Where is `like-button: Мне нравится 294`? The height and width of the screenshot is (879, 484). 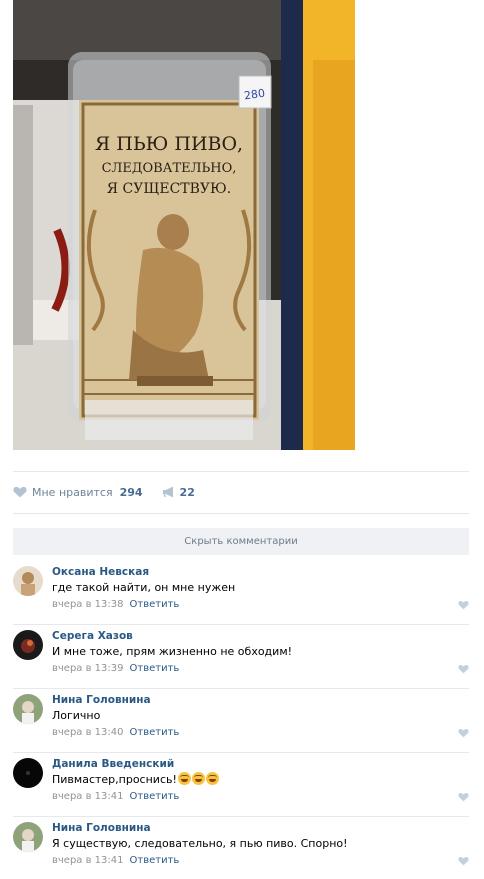
like-button: Мне нравится 294 is located at coordinates (78, 492).